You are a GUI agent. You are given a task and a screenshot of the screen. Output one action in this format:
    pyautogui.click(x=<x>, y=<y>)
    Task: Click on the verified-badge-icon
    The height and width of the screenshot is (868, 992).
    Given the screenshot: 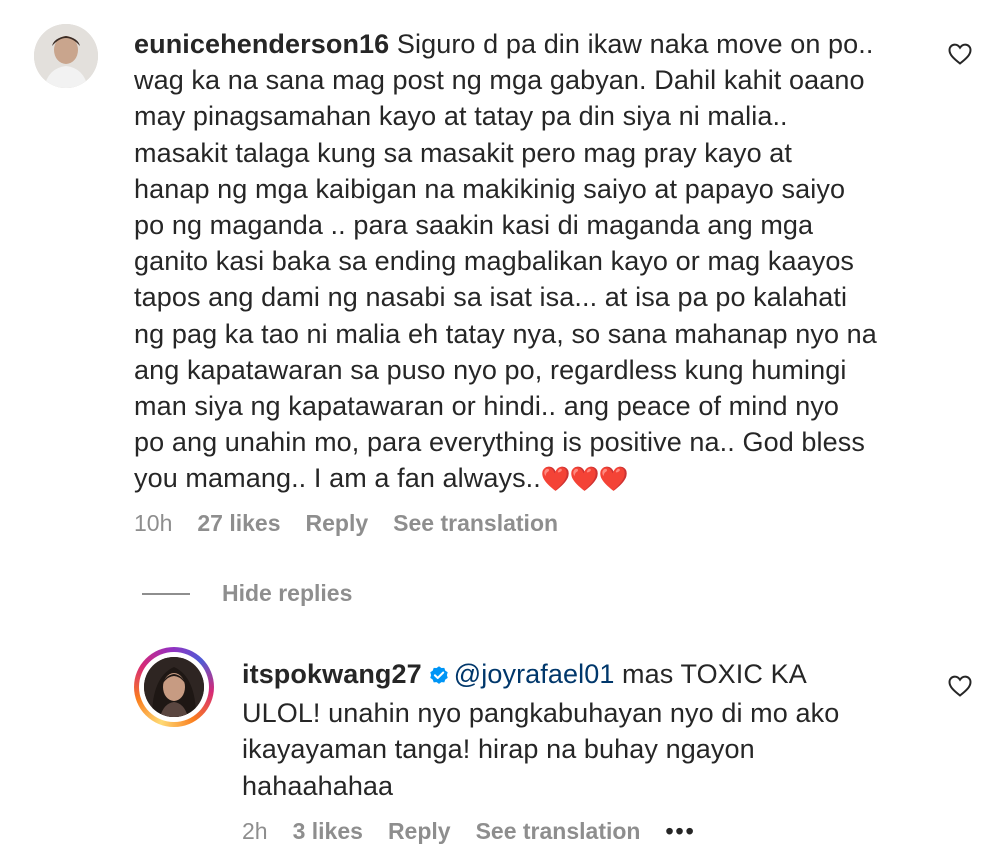 What is the action you would take?
    pyautogui.click(x=439, y=677)
    